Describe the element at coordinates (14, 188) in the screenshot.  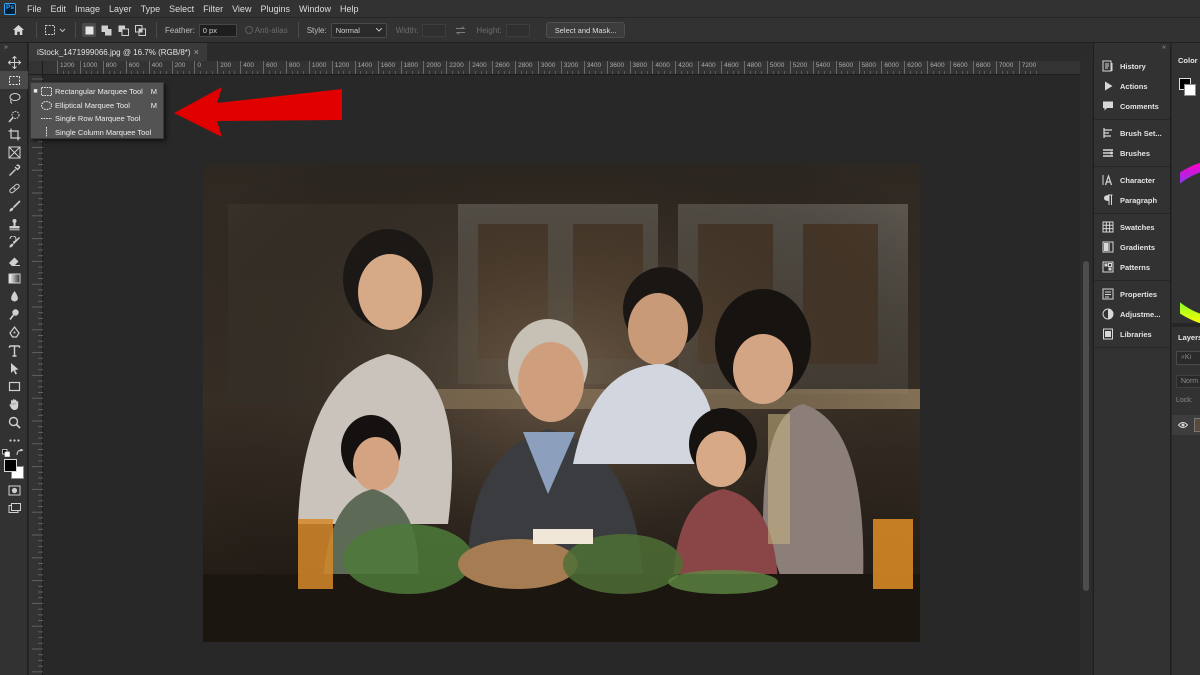
I see `healing-brush-tool-icon` at that location.